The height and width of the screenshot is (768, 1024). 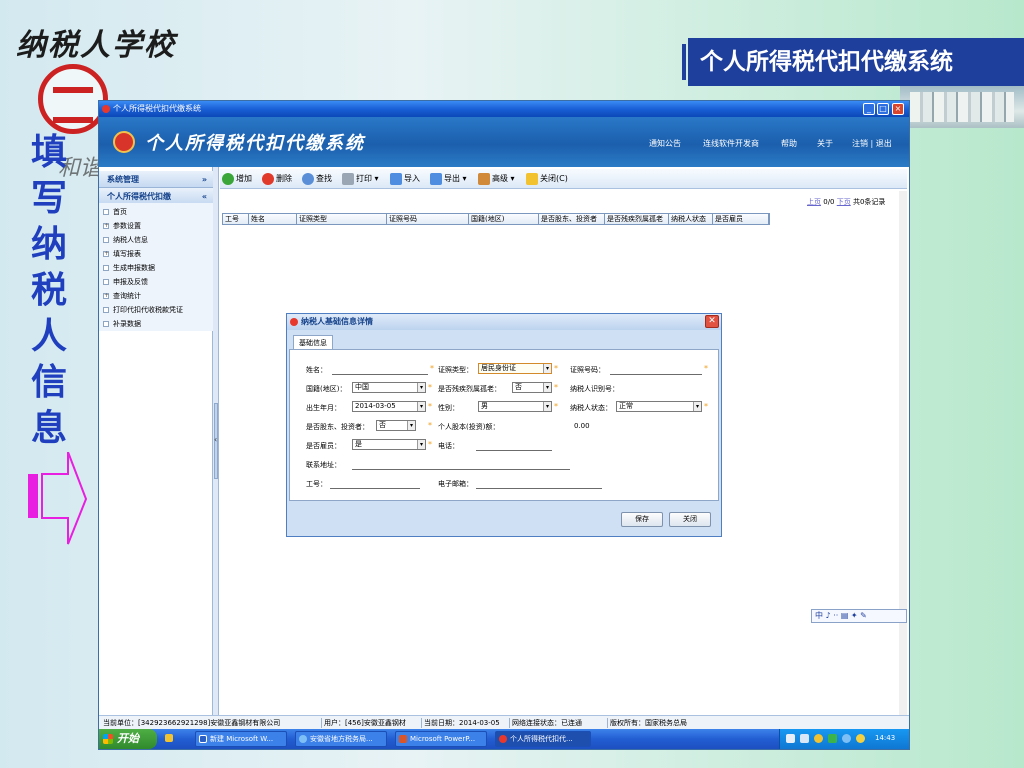 I want to click on quicklaunch-icon, so click(x=169, y=738).